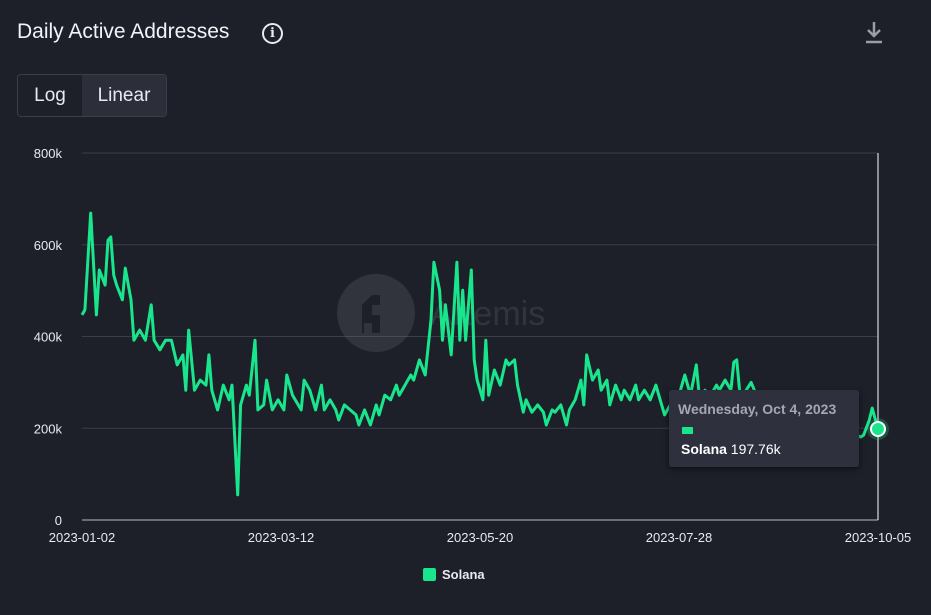  What do you see at coordinates (878, 429) in the screenshot?
I see `hover-point` at bounding box center [878, 429].